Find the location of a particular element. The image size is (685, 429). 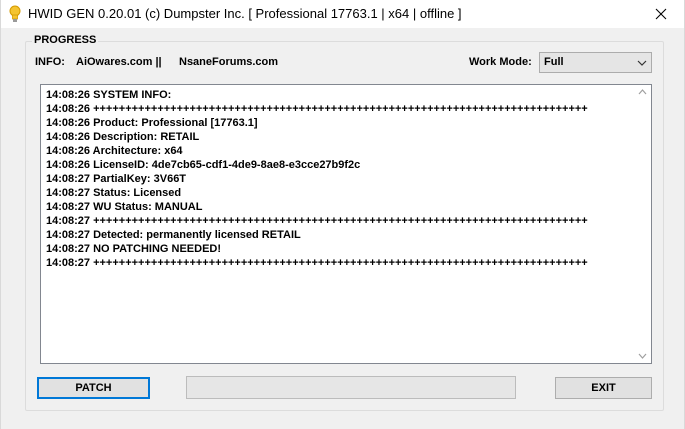

progress-group-label: PROGRESS is located at coordinates (65, 40).